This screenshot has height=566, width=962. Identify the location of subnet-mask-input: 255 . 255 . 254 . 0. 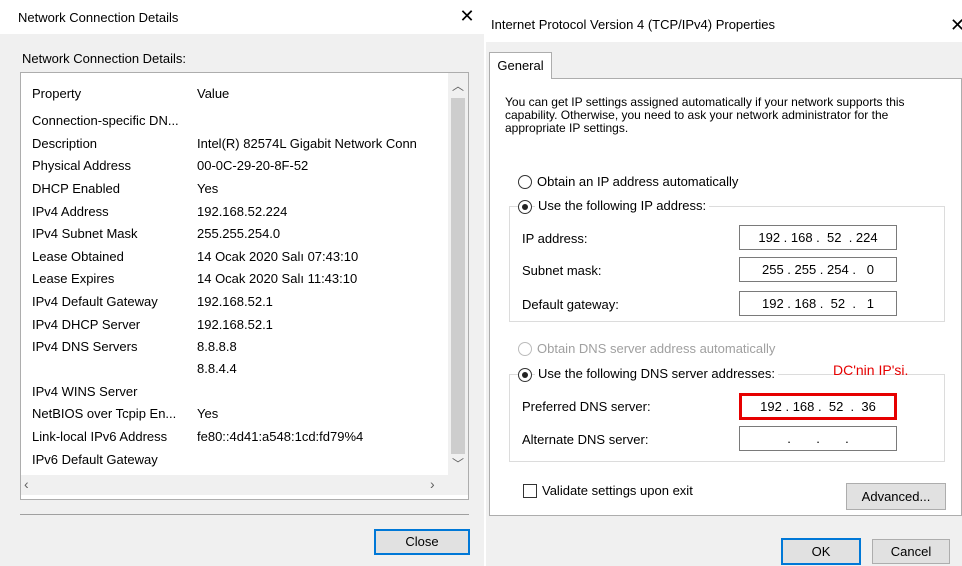
(818, 269).